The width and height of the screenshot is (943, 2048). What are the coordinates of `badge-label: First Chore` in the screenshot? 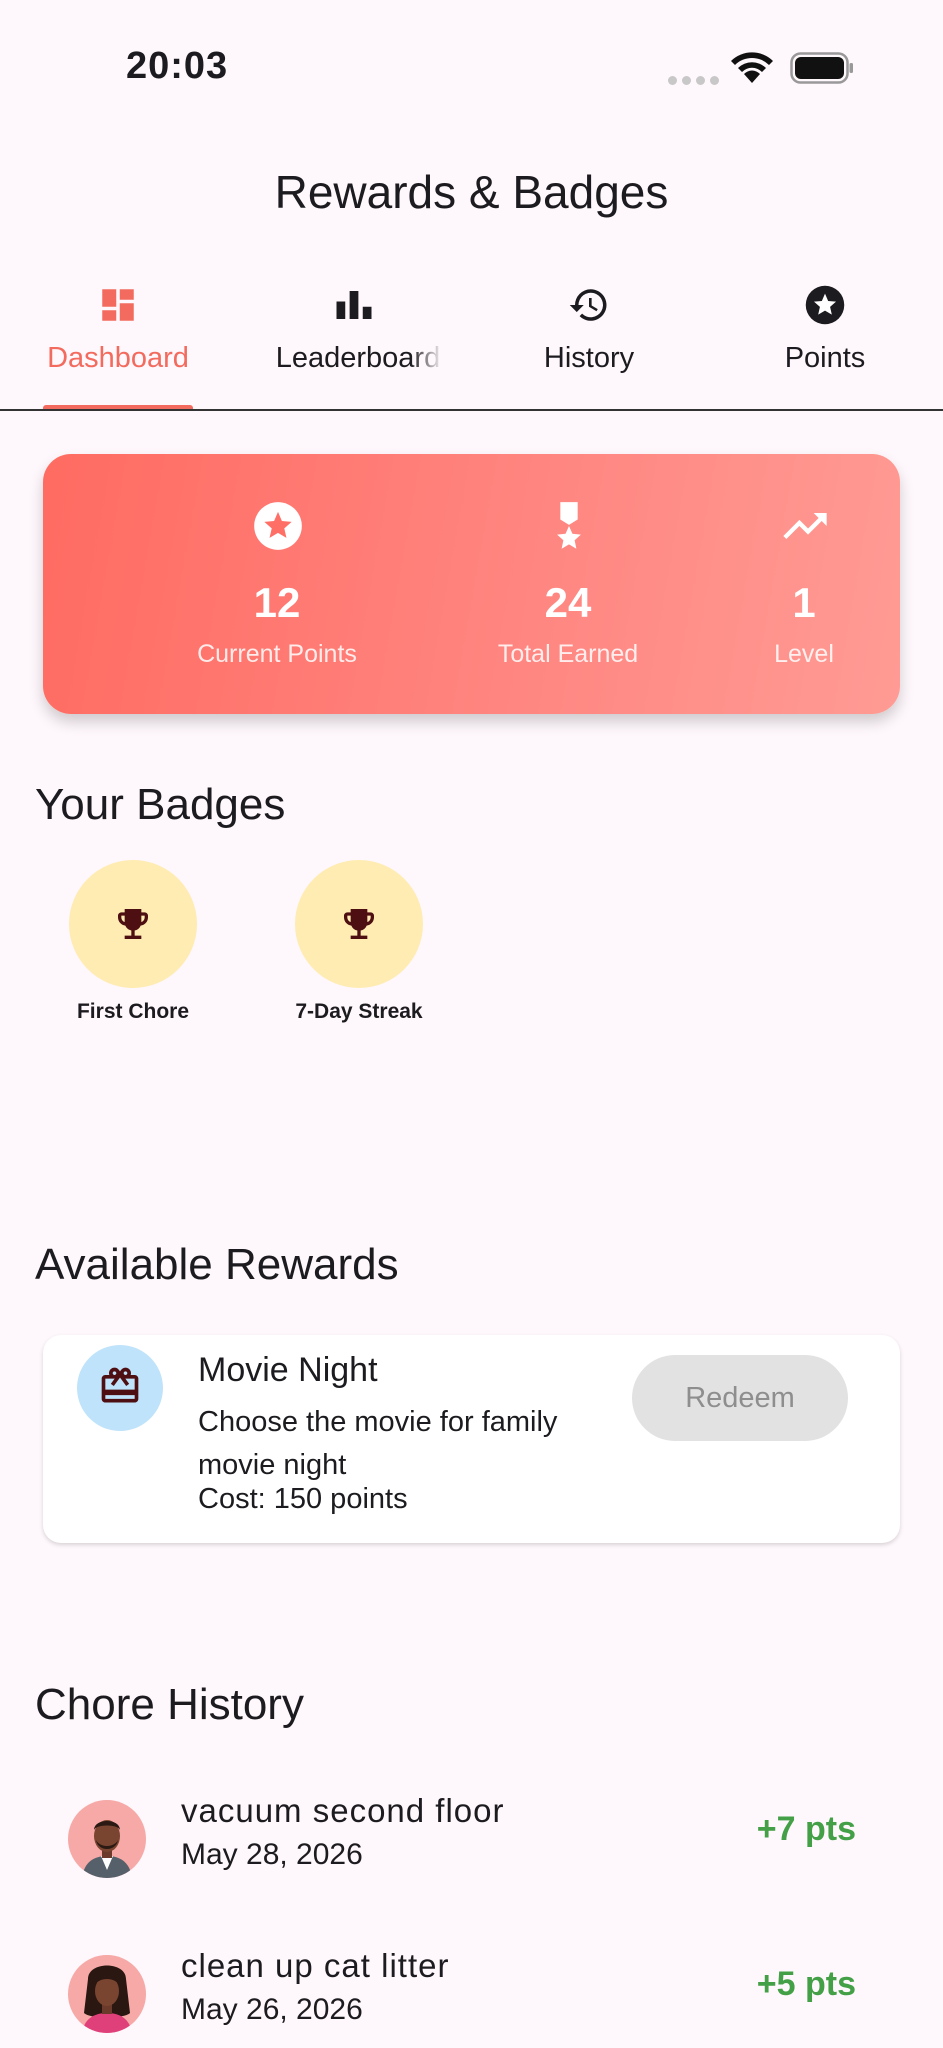 It's located at (132, 1011).